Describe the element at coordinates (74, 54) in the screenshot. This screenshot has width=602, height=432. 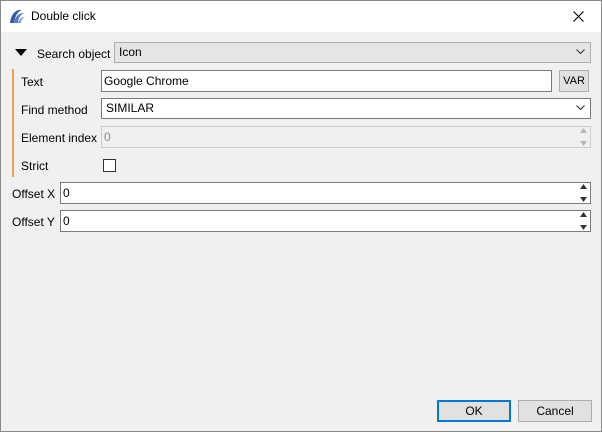
I see `search-object-label: Search object` at that location.